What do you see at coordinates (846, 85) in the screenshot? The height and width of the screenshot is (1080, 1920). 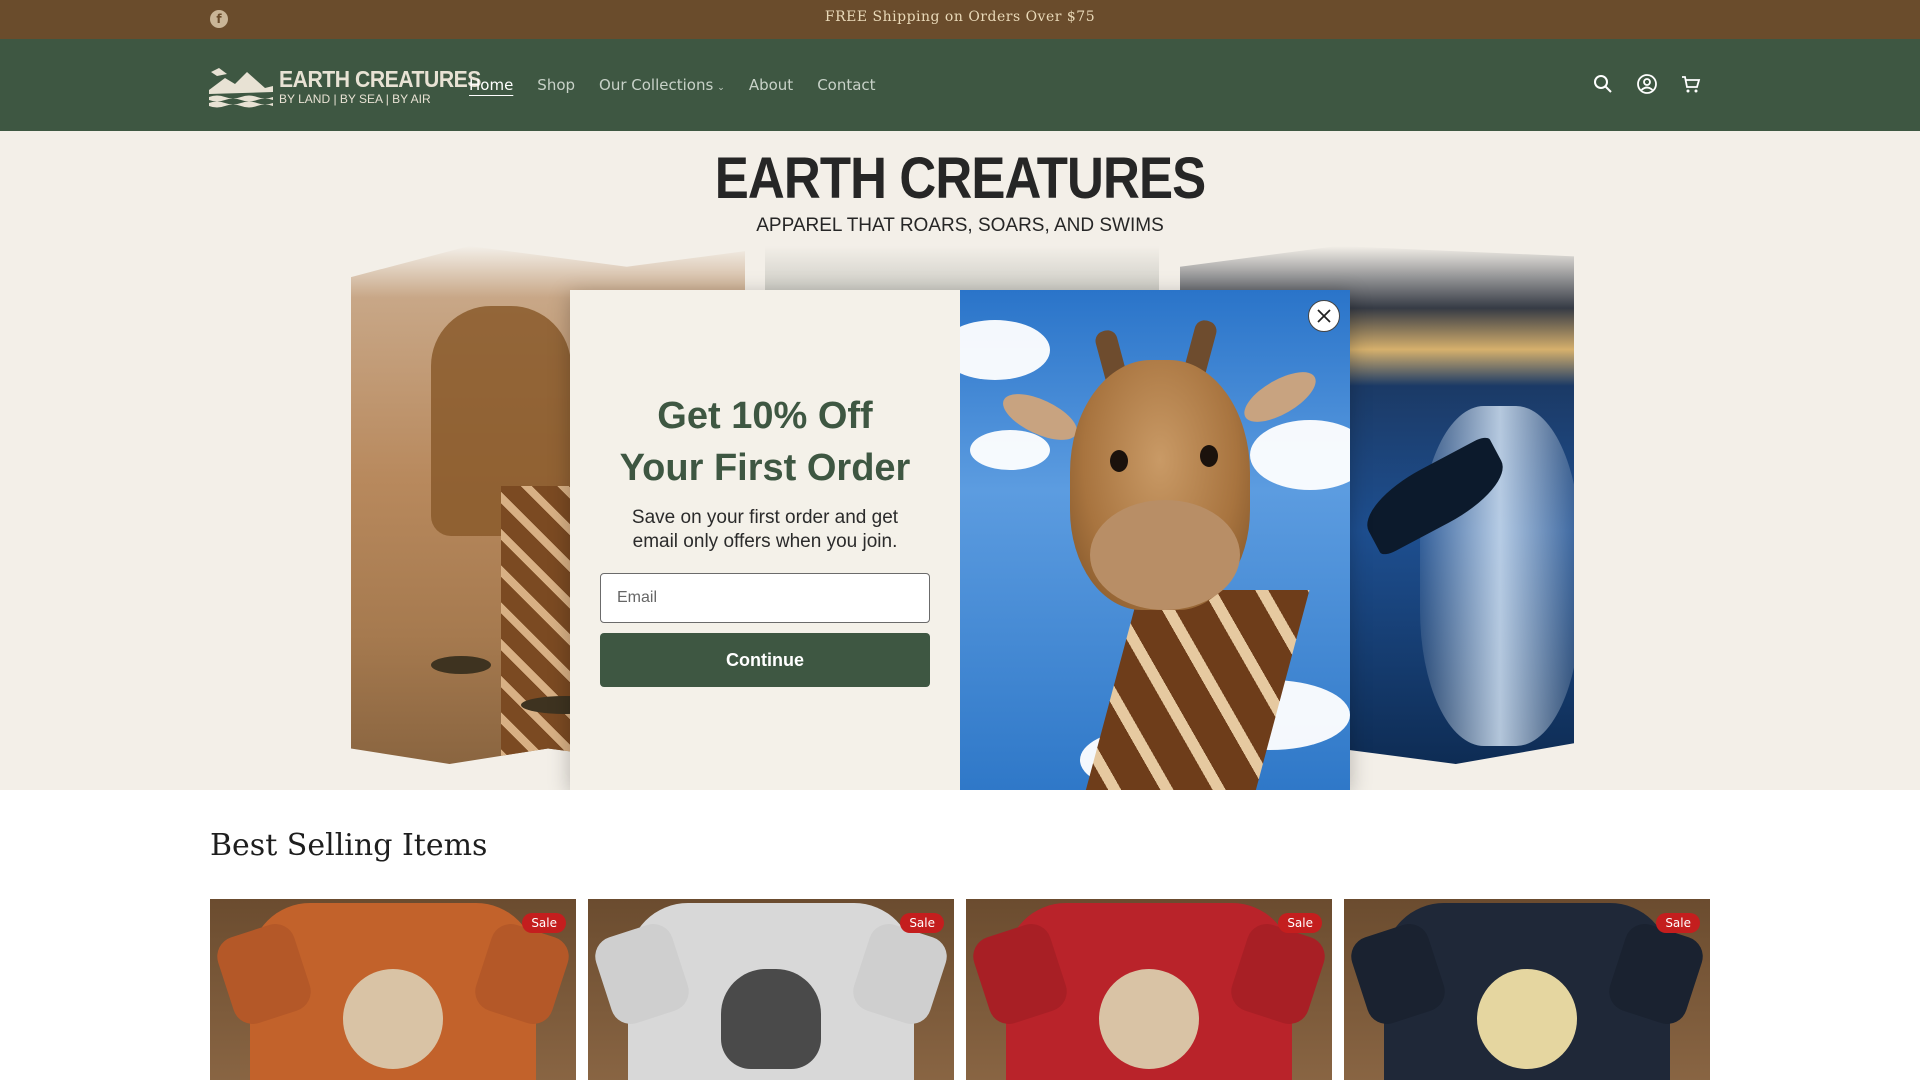 I see `nav-contact: Contact` at bounding box center [846, 85].